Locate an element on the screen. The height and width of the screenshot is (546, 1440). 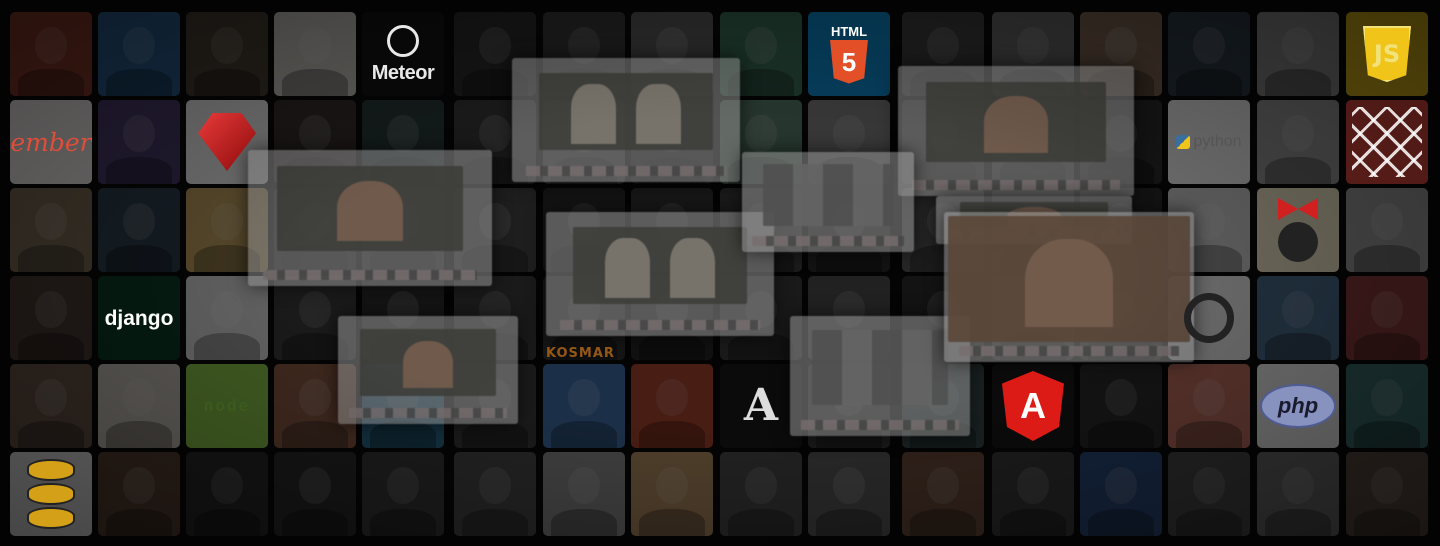
laravel-tile is located at coordinates (1387, 142).